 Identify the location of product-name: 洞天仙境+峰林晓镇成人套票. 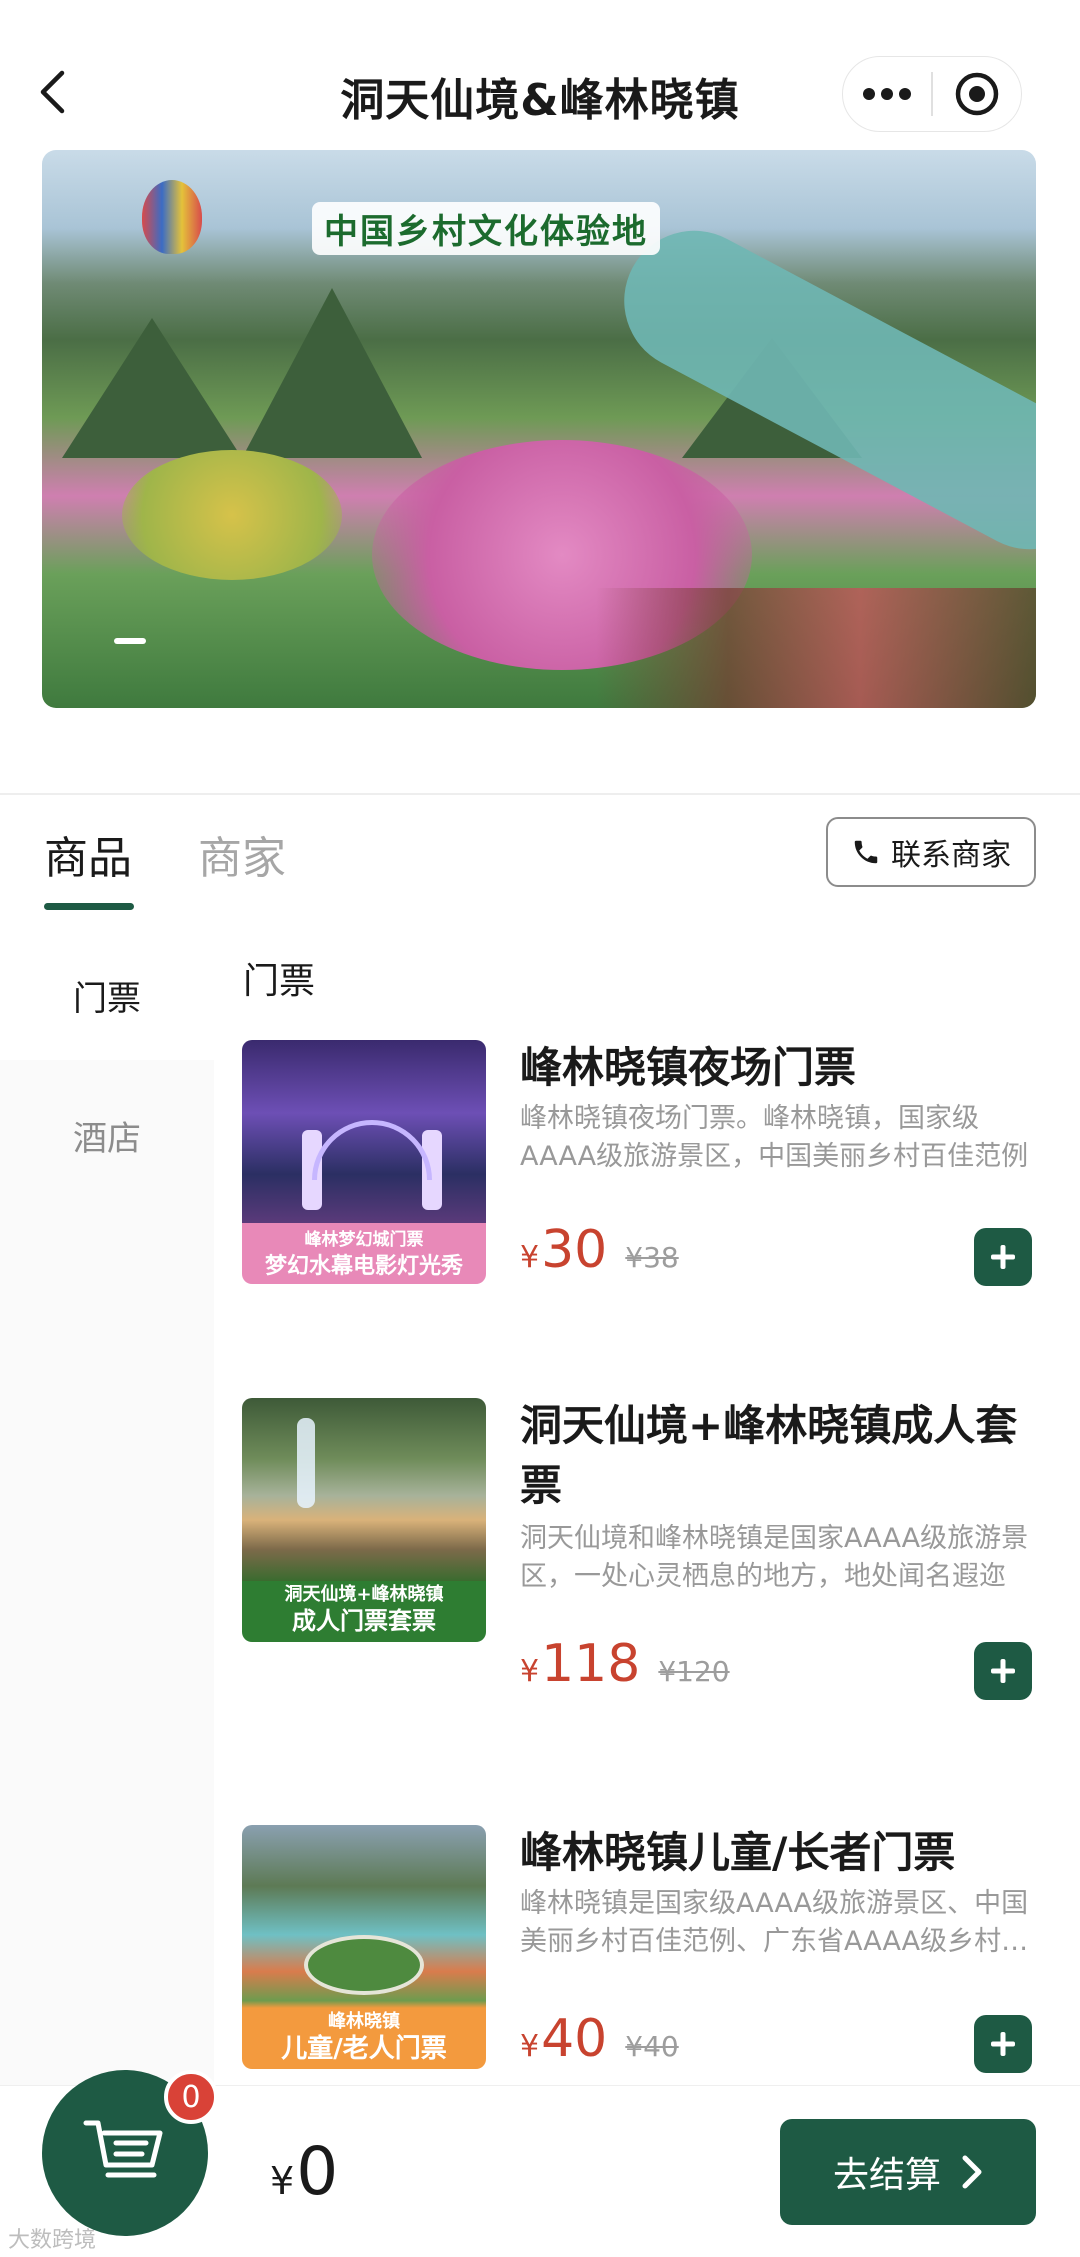
(769, 1455).